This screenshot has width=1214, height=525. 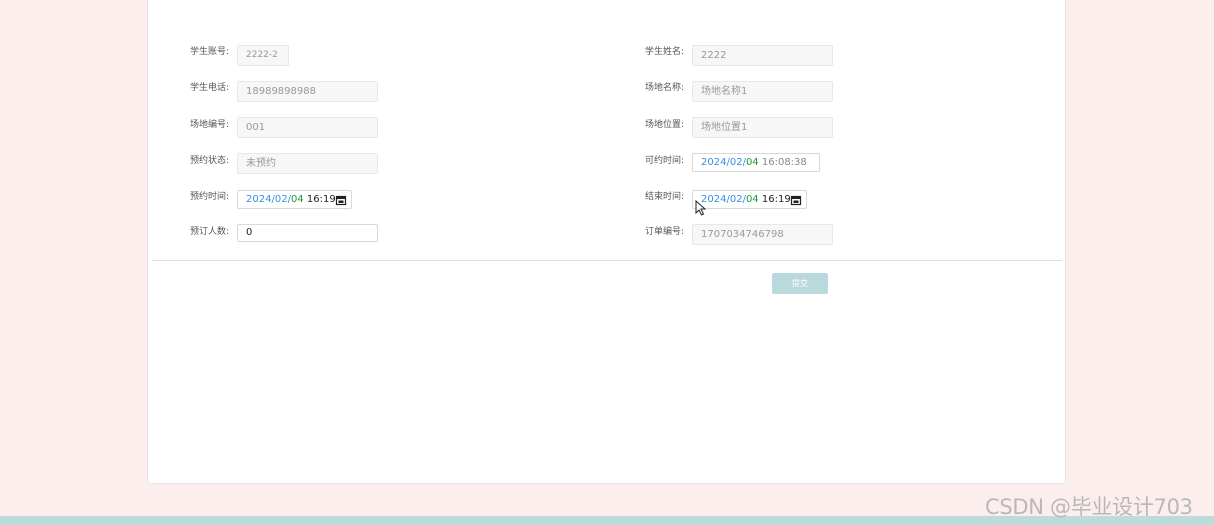 I want to click on end-time-label: 结束时间:, so click(x=665, y=197).